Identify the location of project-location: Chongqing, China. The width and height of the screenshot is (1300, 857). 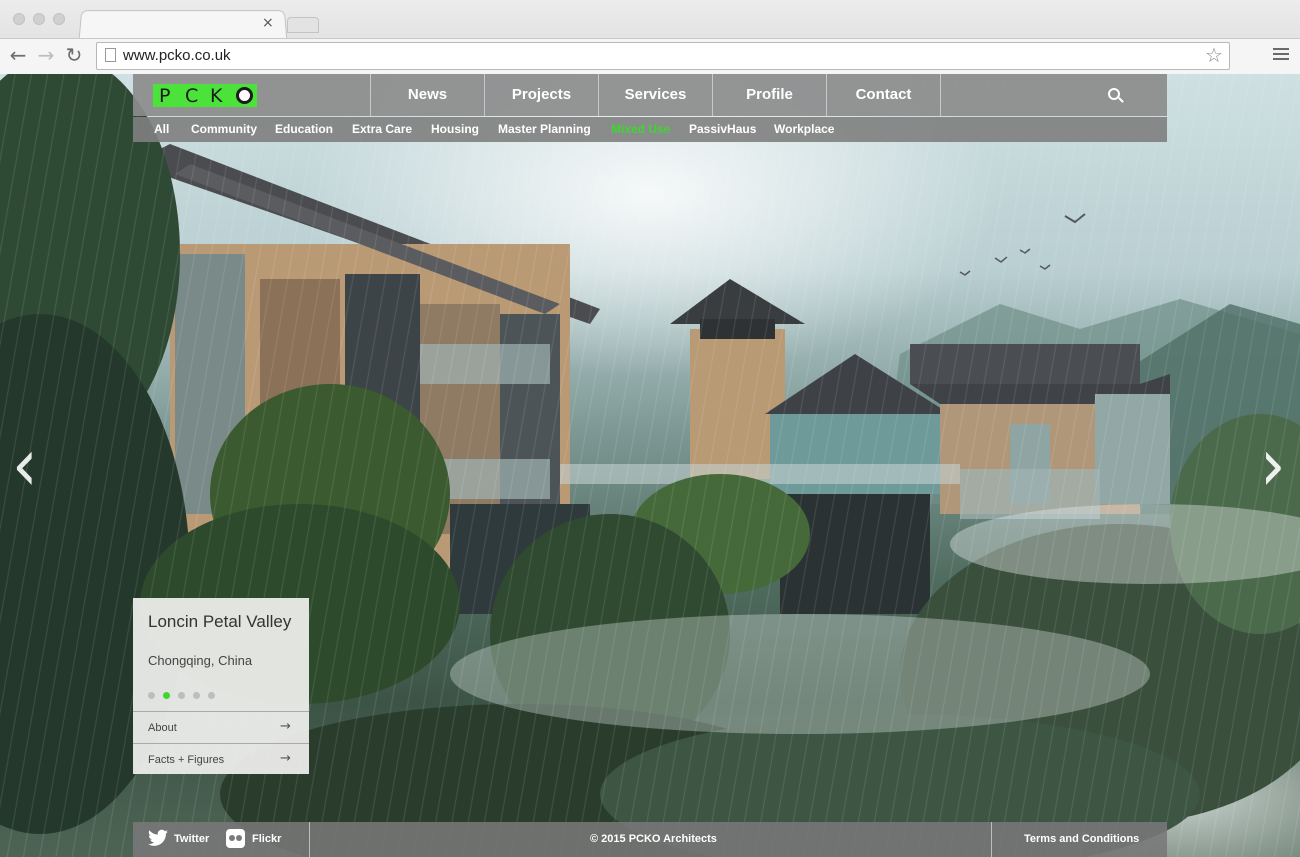
(200, 660).